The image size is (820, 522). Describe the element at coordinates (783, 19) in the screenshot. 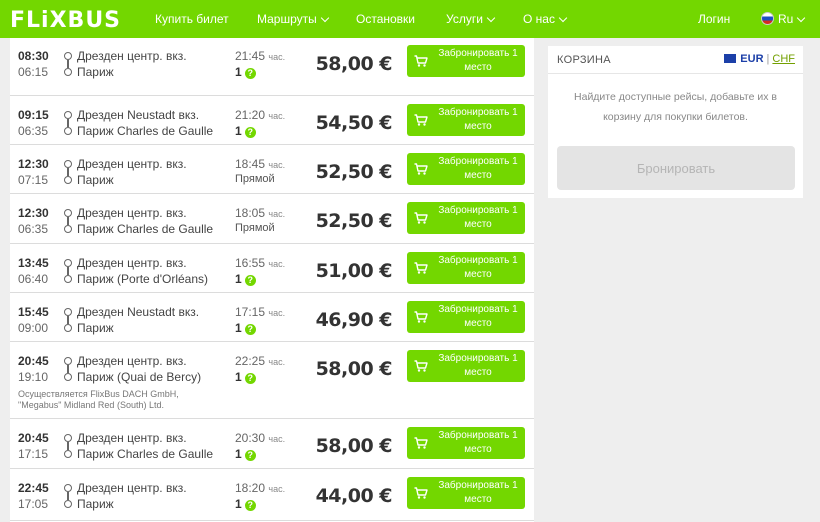

I see `language-selector: Ru` at that location.